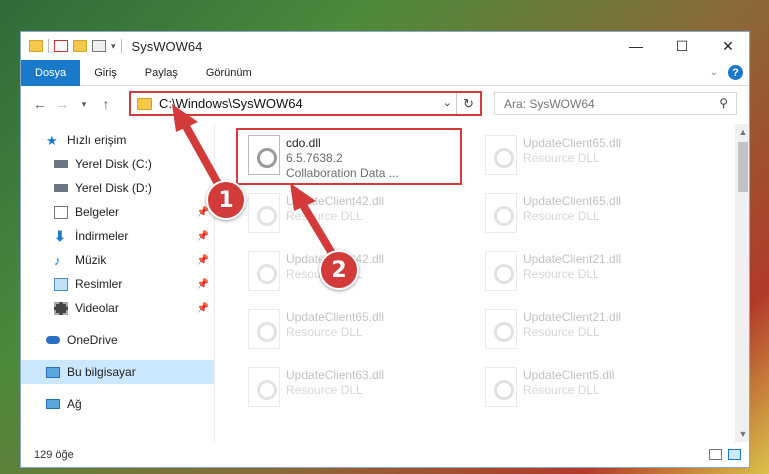 The width and height of the screenshot is (769, 474). I want to click on step-badge-2: 2, so click(339, 270).